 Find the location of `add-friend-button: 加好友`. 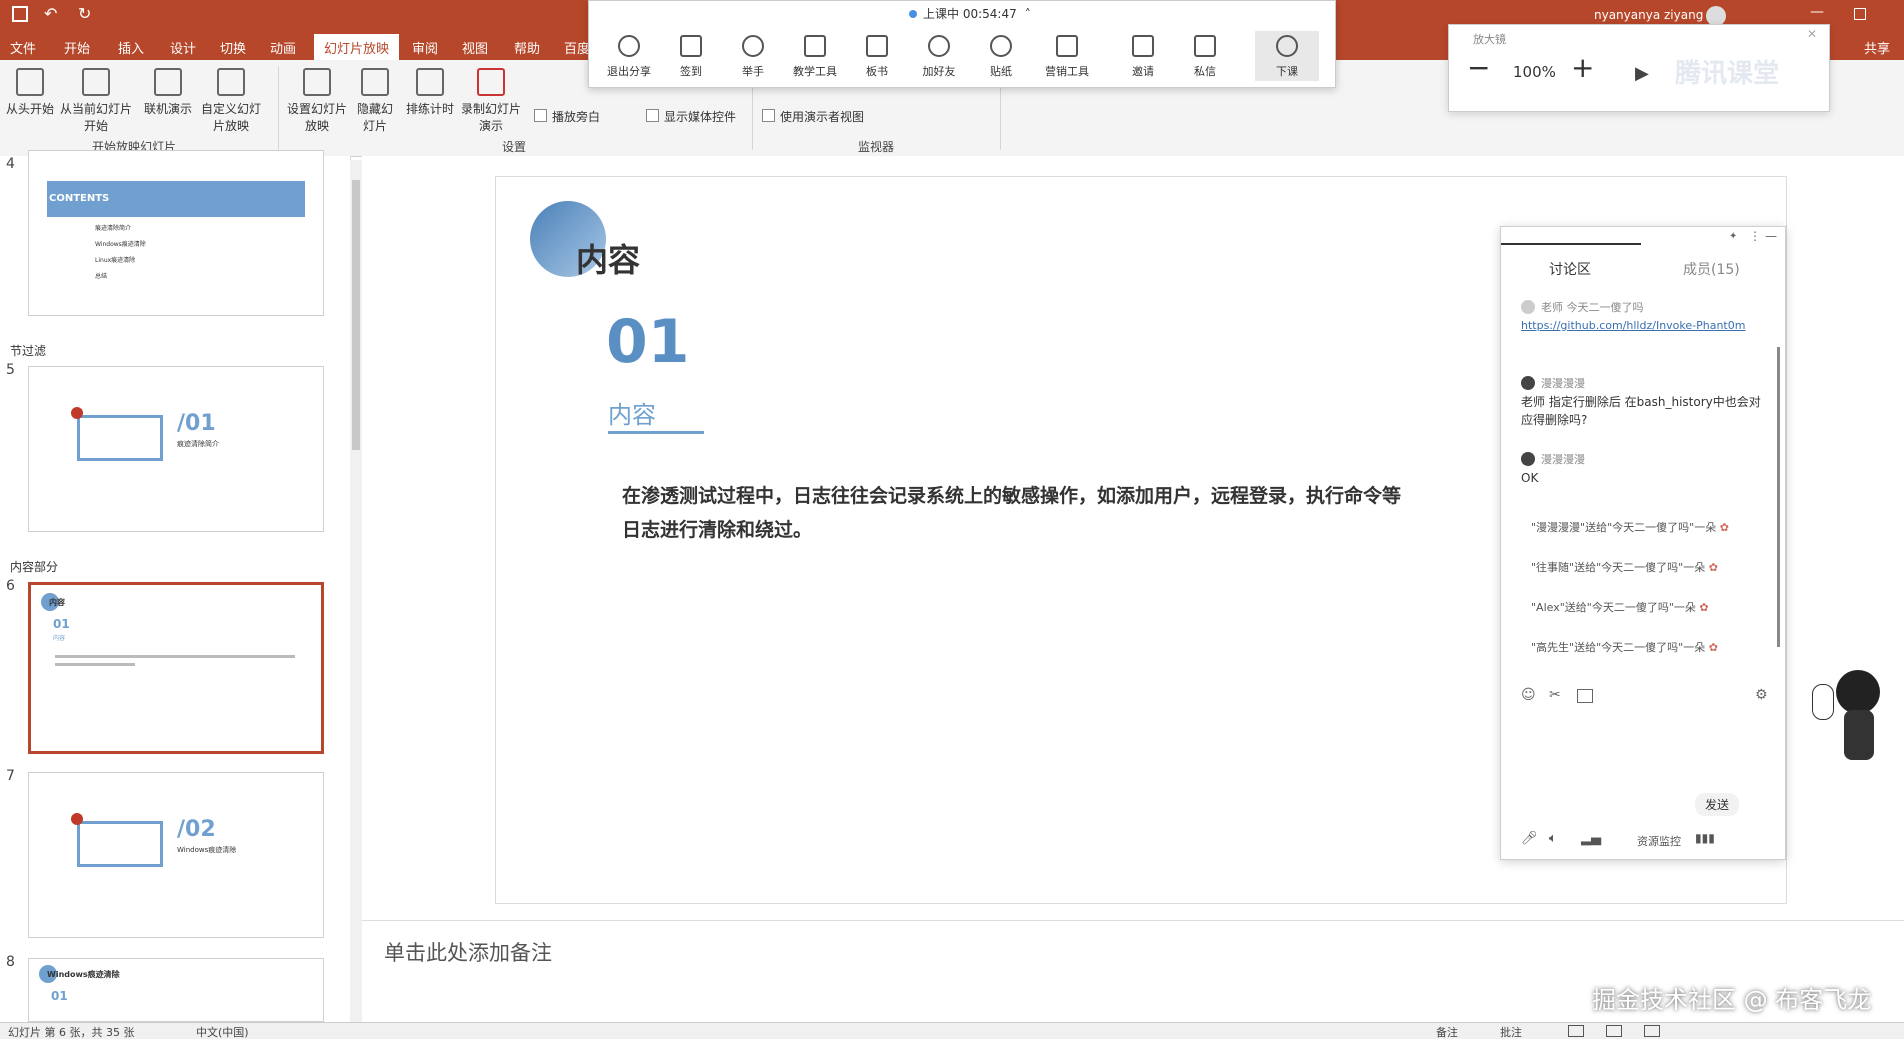

add-friend-button: 加好友 is located at coordinates (939, 57).